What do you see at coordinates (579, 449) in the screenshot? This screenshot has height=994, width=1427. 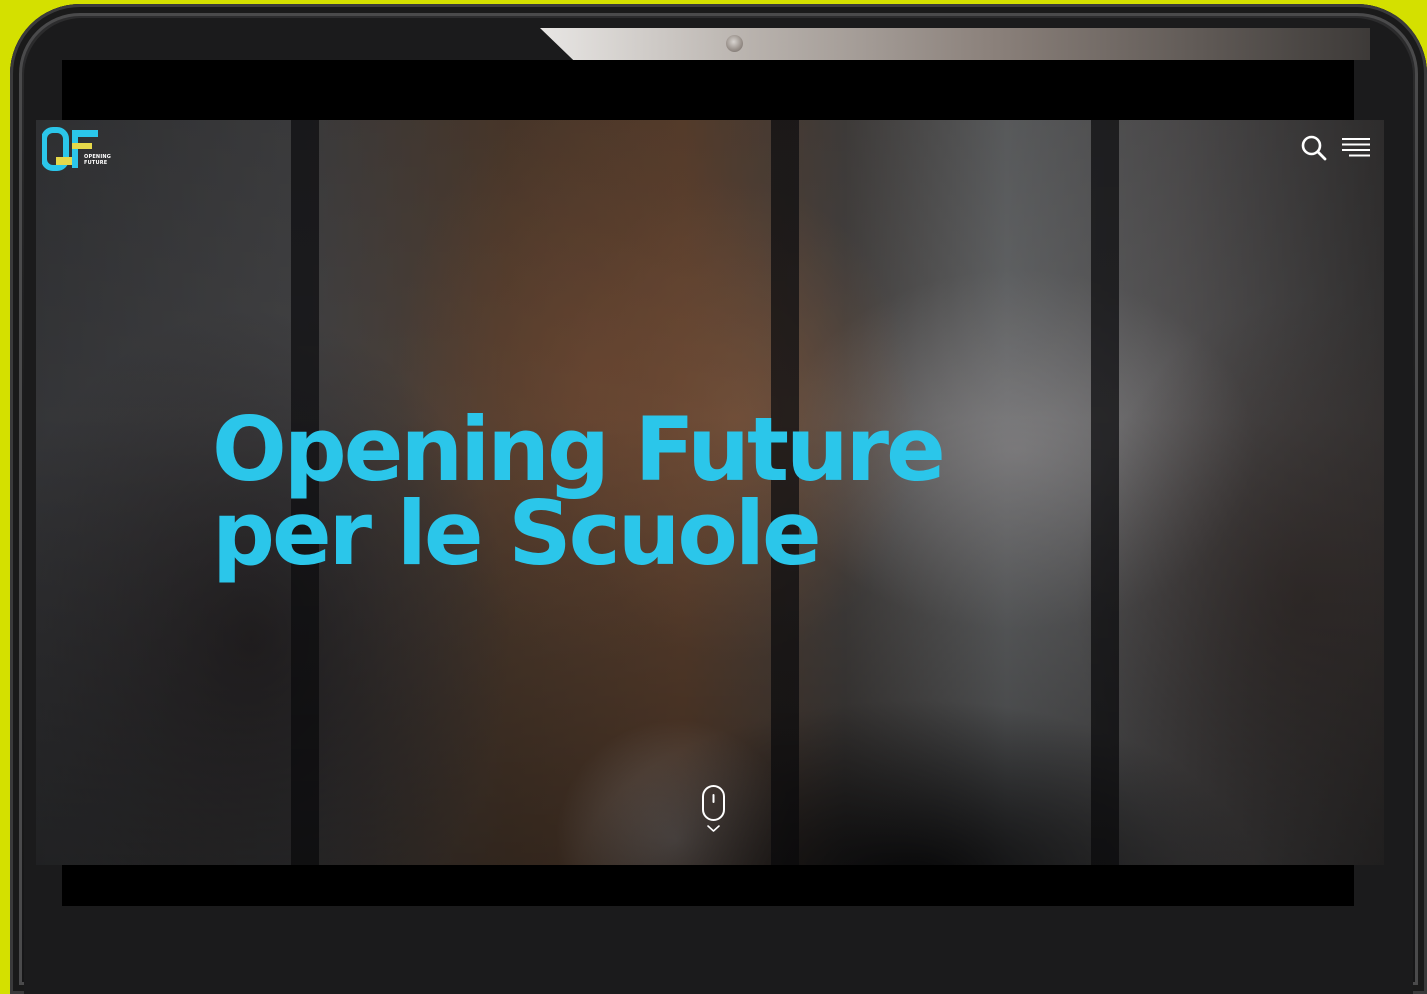 I see `hero-title-line1: Opening Future` at bounding box center [579, 449].